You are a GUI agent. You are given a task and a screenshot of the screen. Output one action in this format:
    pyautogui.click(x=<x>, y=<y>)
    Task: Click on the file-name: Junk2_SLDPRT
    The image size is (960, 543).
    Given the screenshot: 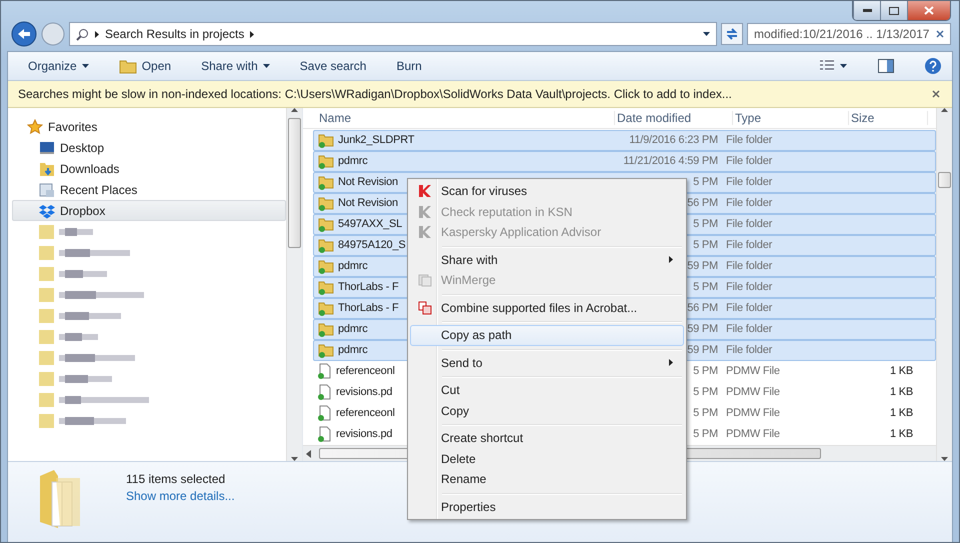 What is the action you would take?
    pyautogui.click(x=376, y=140)
    